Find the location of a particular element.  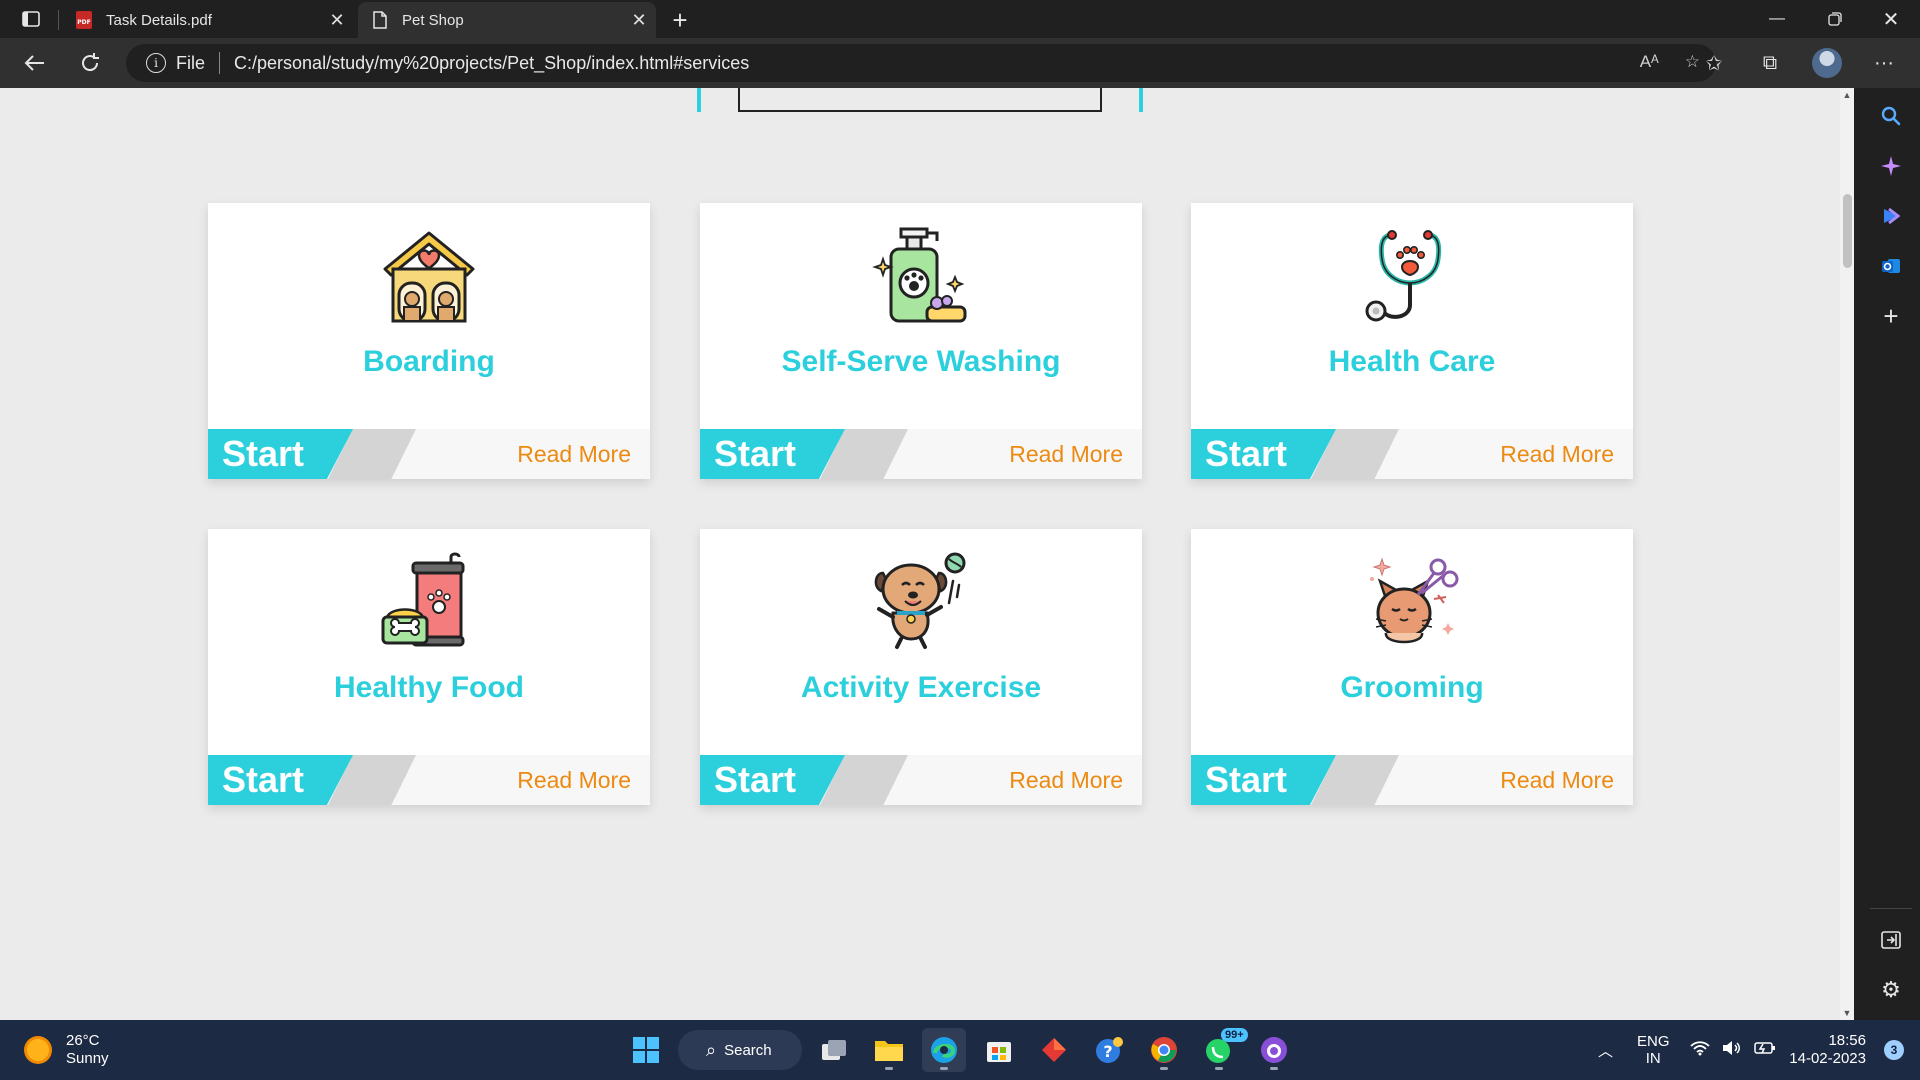

whatsapp-icon: 99+ is located at coordinates (1222, 1050).